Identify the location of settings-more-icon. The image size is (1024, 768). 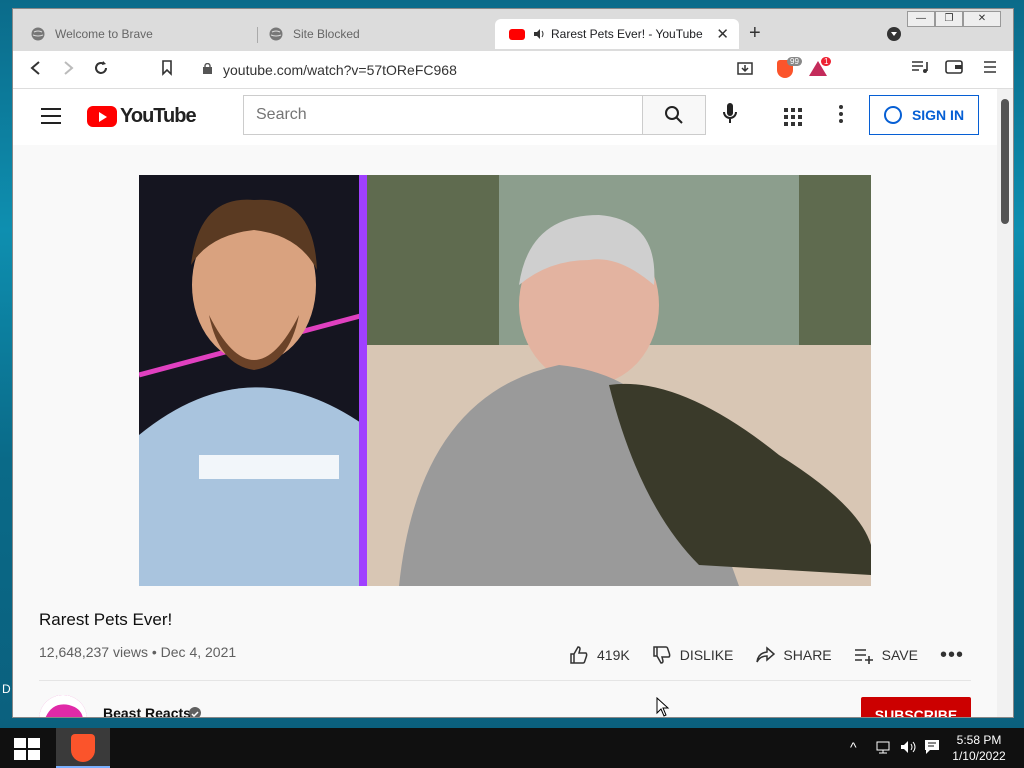
(841, 115).